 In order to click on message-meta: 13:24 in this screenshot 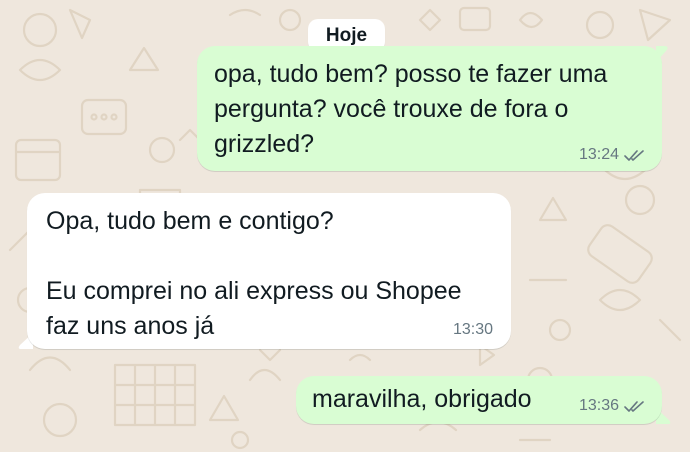, I will do `click(612, 155)`.